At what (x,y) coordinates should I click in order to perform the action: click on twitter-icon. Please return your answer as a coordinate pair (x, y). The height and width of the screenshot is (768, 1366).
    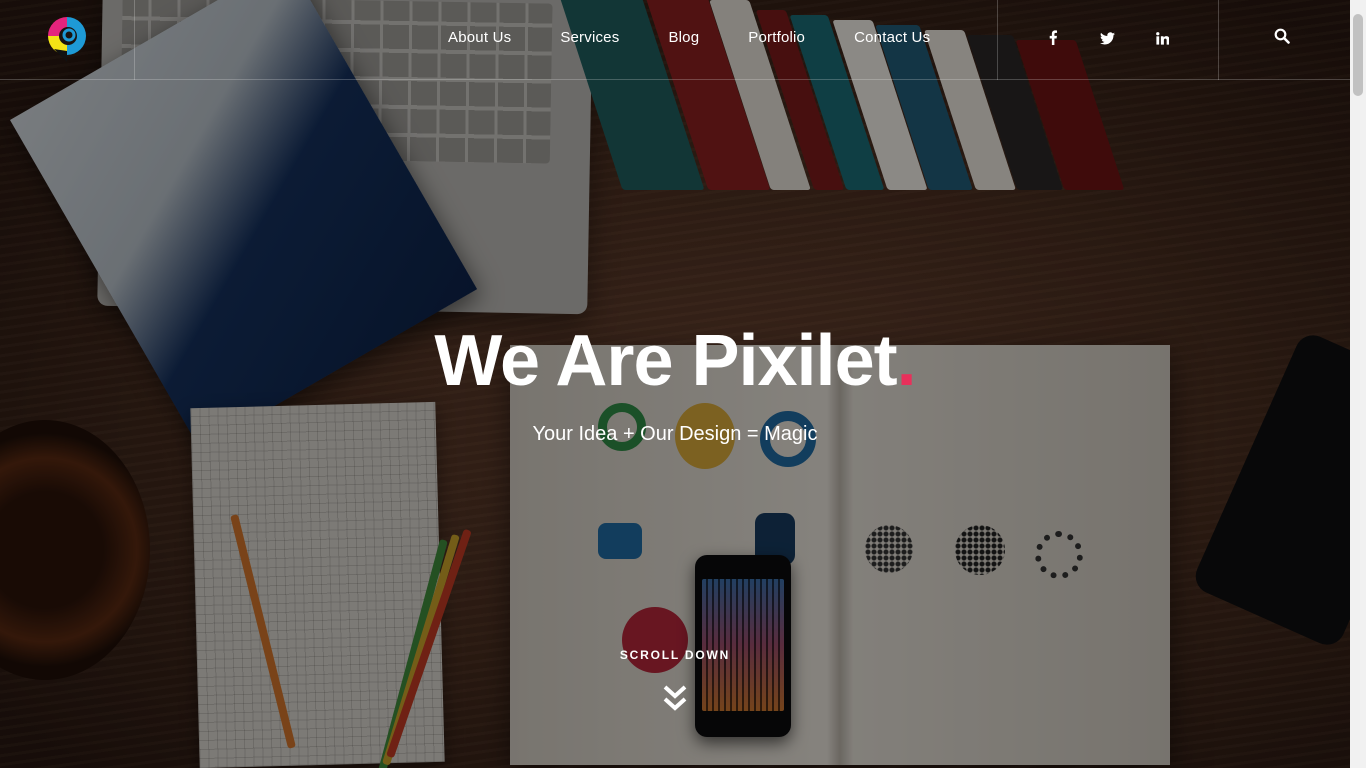
    Looking at the image, I should click on (1107, 39).